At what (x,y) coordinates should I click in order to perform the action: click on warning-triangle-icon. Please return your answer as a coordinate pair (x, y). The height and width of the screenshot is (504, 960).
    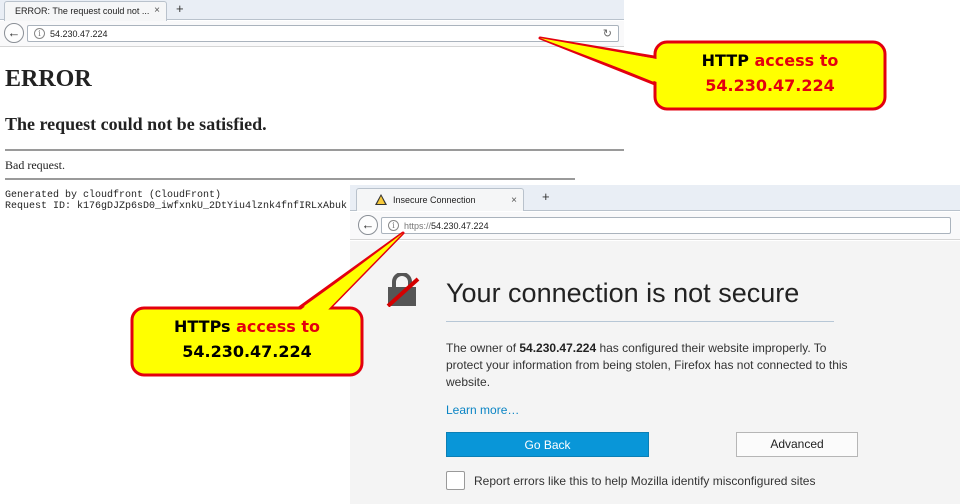
    Looking at the image, I should click on (381, 199).